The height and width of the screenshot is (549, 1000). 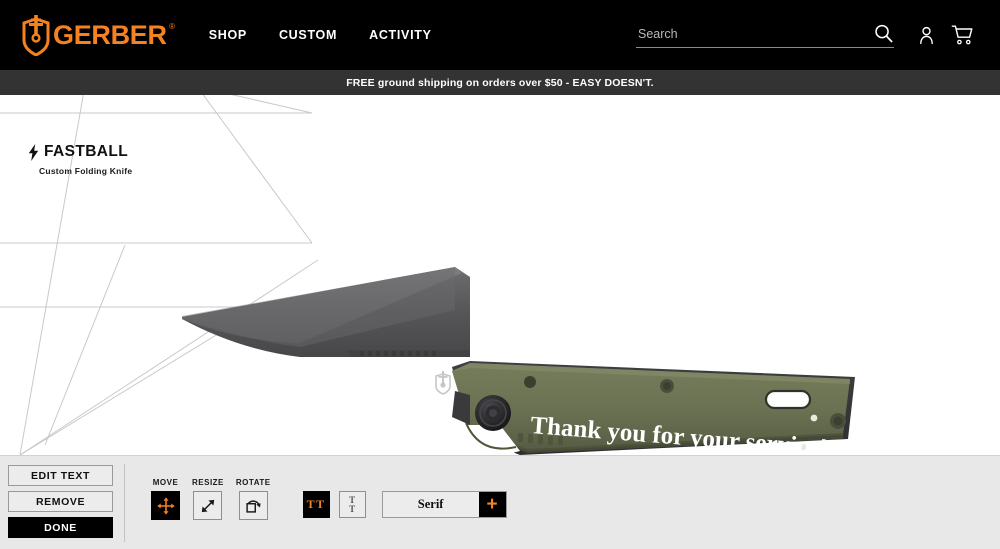 I want to click on shopping-cart-icon, so click(x=961, y=35).